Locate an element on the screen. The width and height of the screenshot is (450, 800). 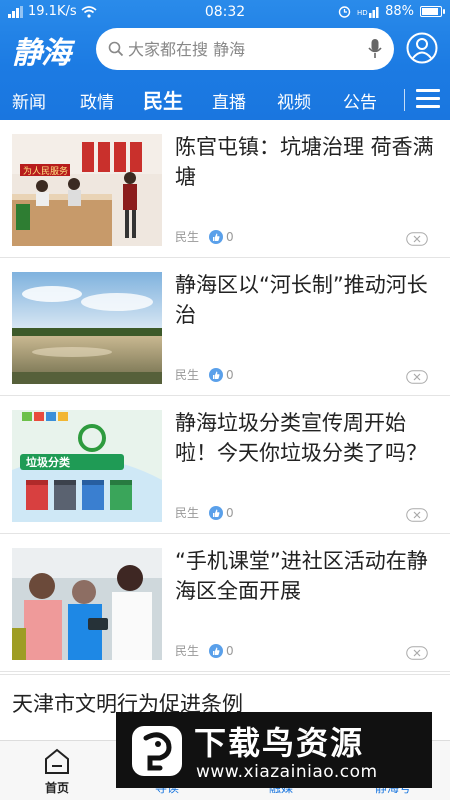
news-thumbnail: 垃圾分类 is located at coordinates (87, 466).